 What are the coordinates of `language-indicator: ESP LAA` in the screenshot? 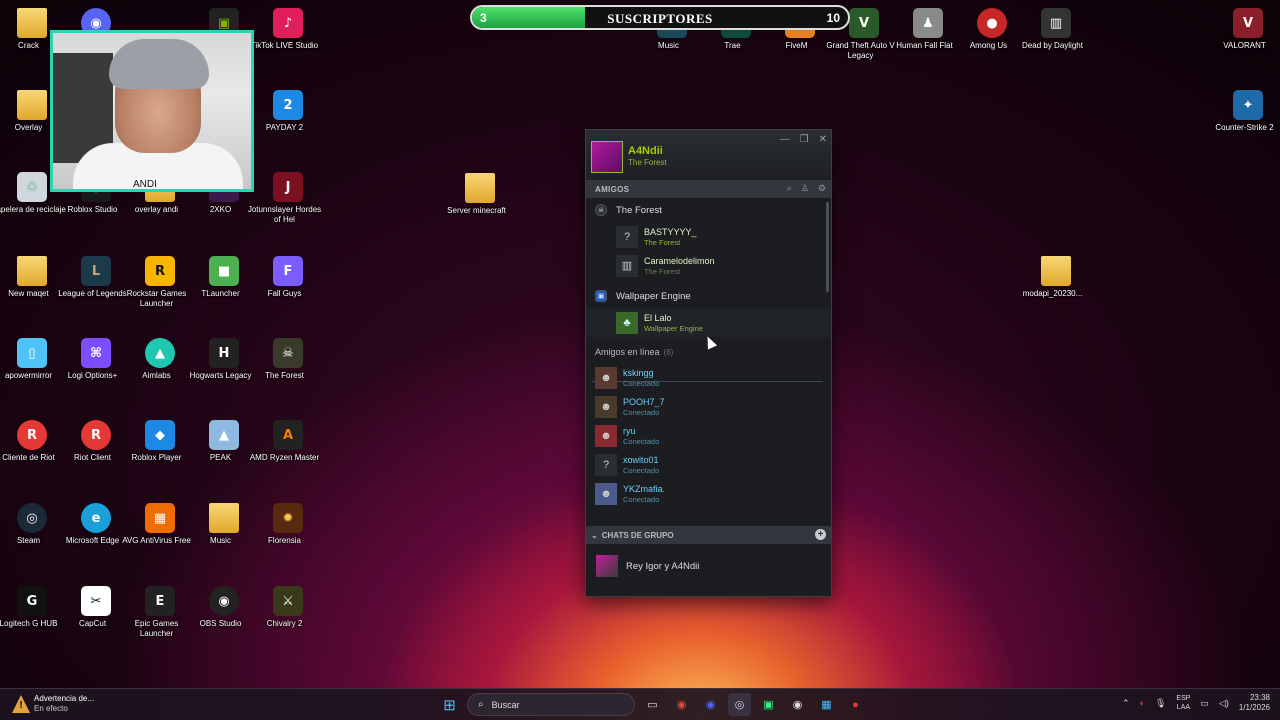 It's located at (1183, 703).